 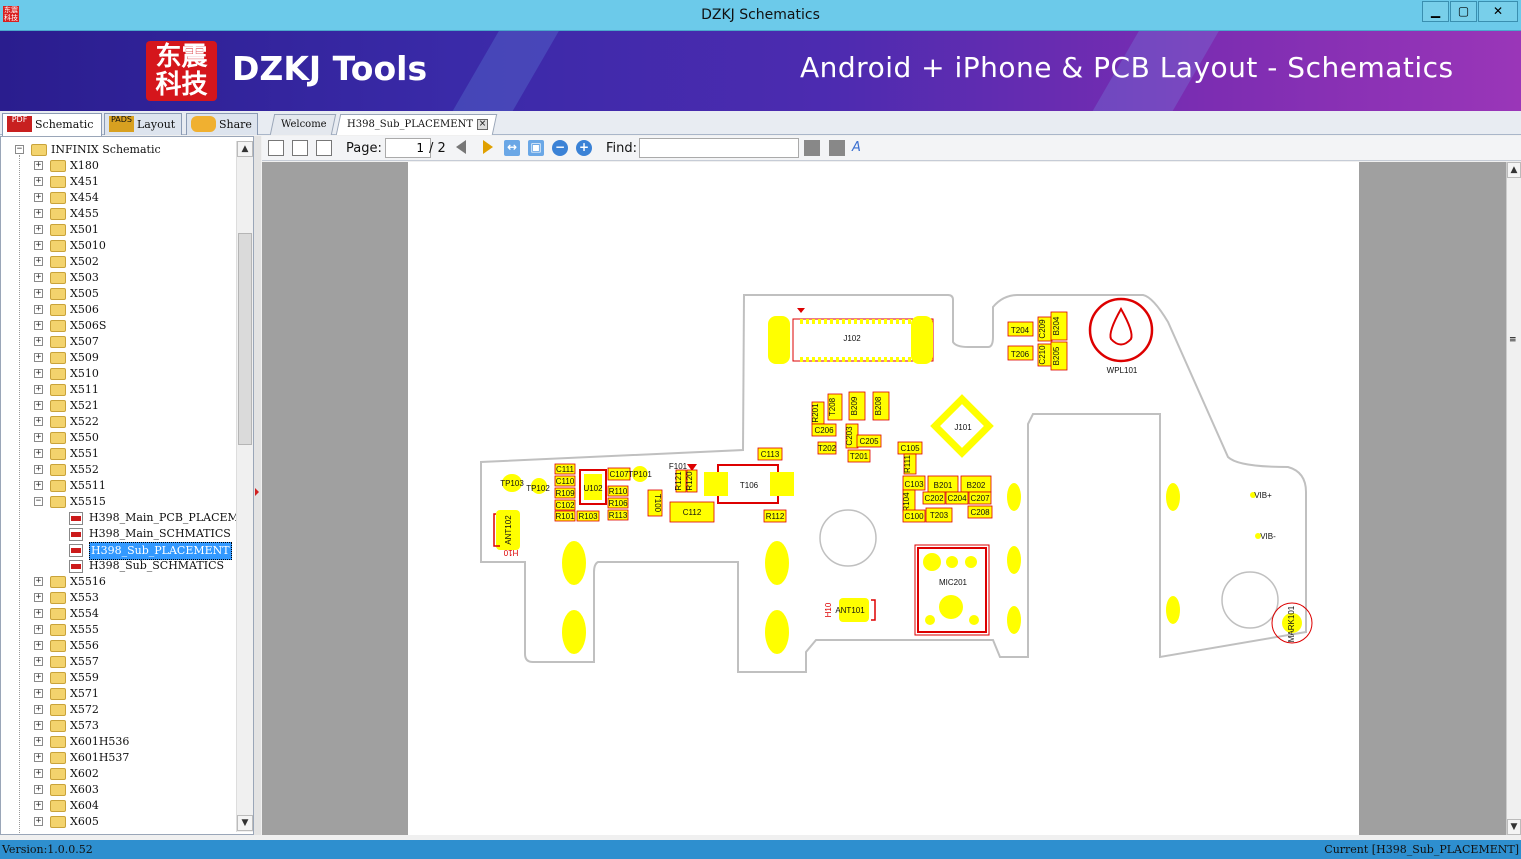 I want to click on open-document-icon, so click(x=276, y=148).